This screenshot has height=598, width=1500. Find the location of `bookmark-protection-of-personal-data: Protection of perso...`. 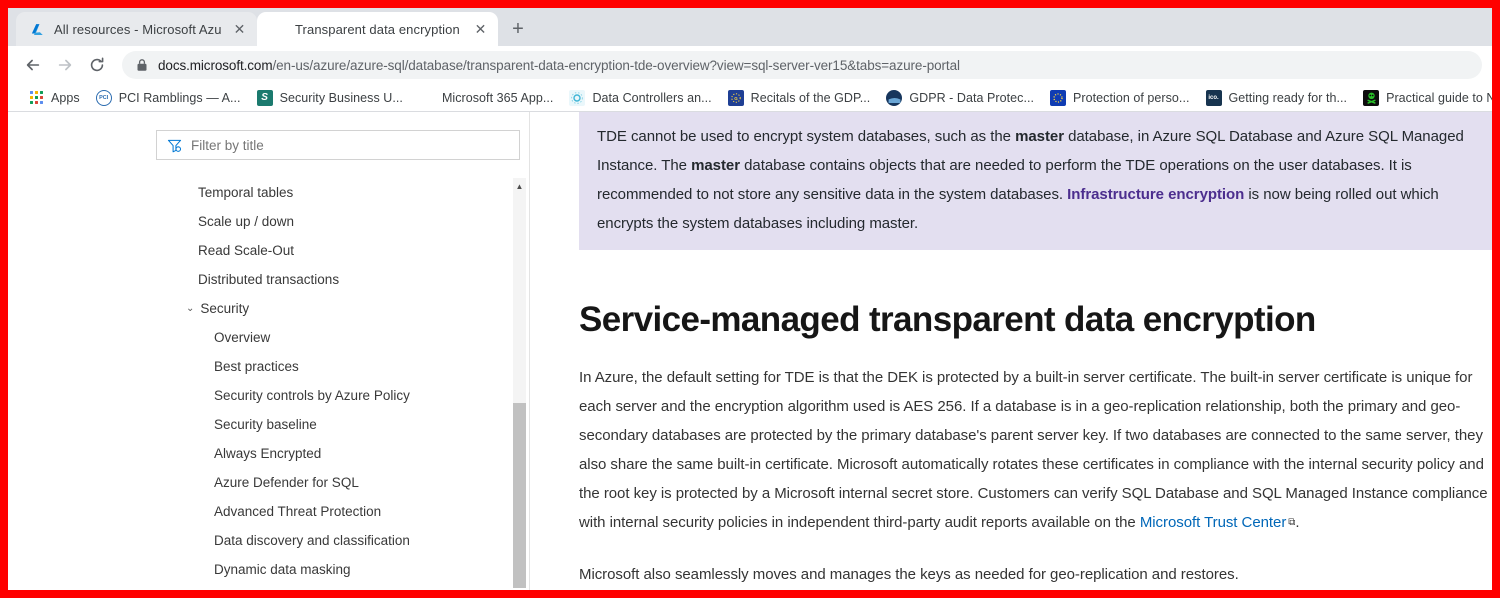

bookmark-protection-of-personal-data: Protection of perso... is located at coordinates (1119, 98).